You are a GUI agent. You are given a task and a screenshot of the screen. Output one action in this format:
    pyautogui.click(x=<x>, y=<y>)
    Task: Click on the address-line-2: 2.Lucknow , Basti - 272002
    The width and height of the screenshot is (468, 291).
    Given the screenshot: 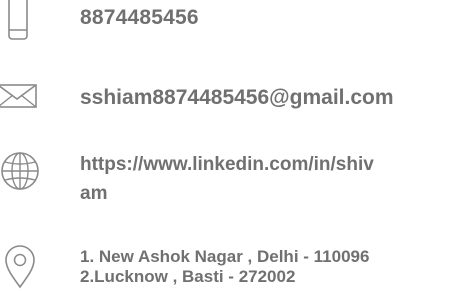 What is the action you would take?
    pyautogui.click(x=188, y=276)
    